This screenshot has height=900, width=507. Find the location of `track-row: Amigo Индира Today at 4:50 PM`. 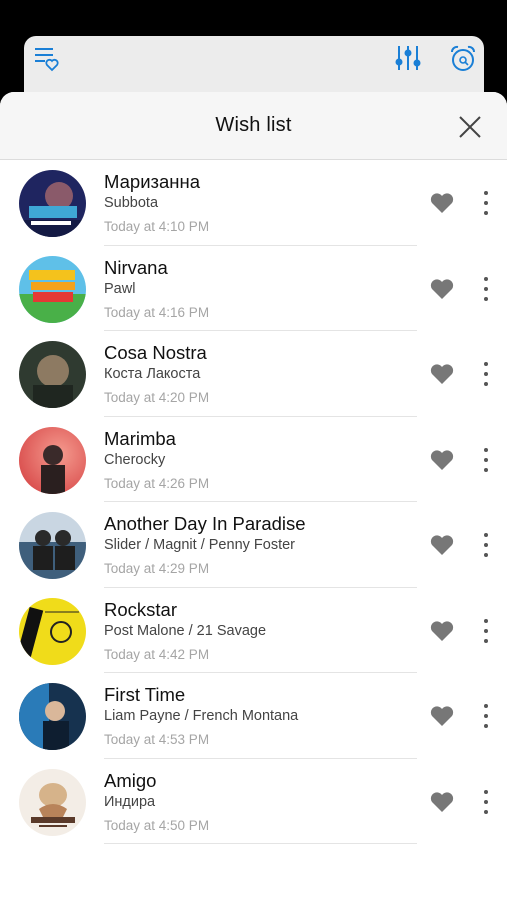

track-row: Amigo Индира Today at 4:50 PM is located at coordinates (253, 801).